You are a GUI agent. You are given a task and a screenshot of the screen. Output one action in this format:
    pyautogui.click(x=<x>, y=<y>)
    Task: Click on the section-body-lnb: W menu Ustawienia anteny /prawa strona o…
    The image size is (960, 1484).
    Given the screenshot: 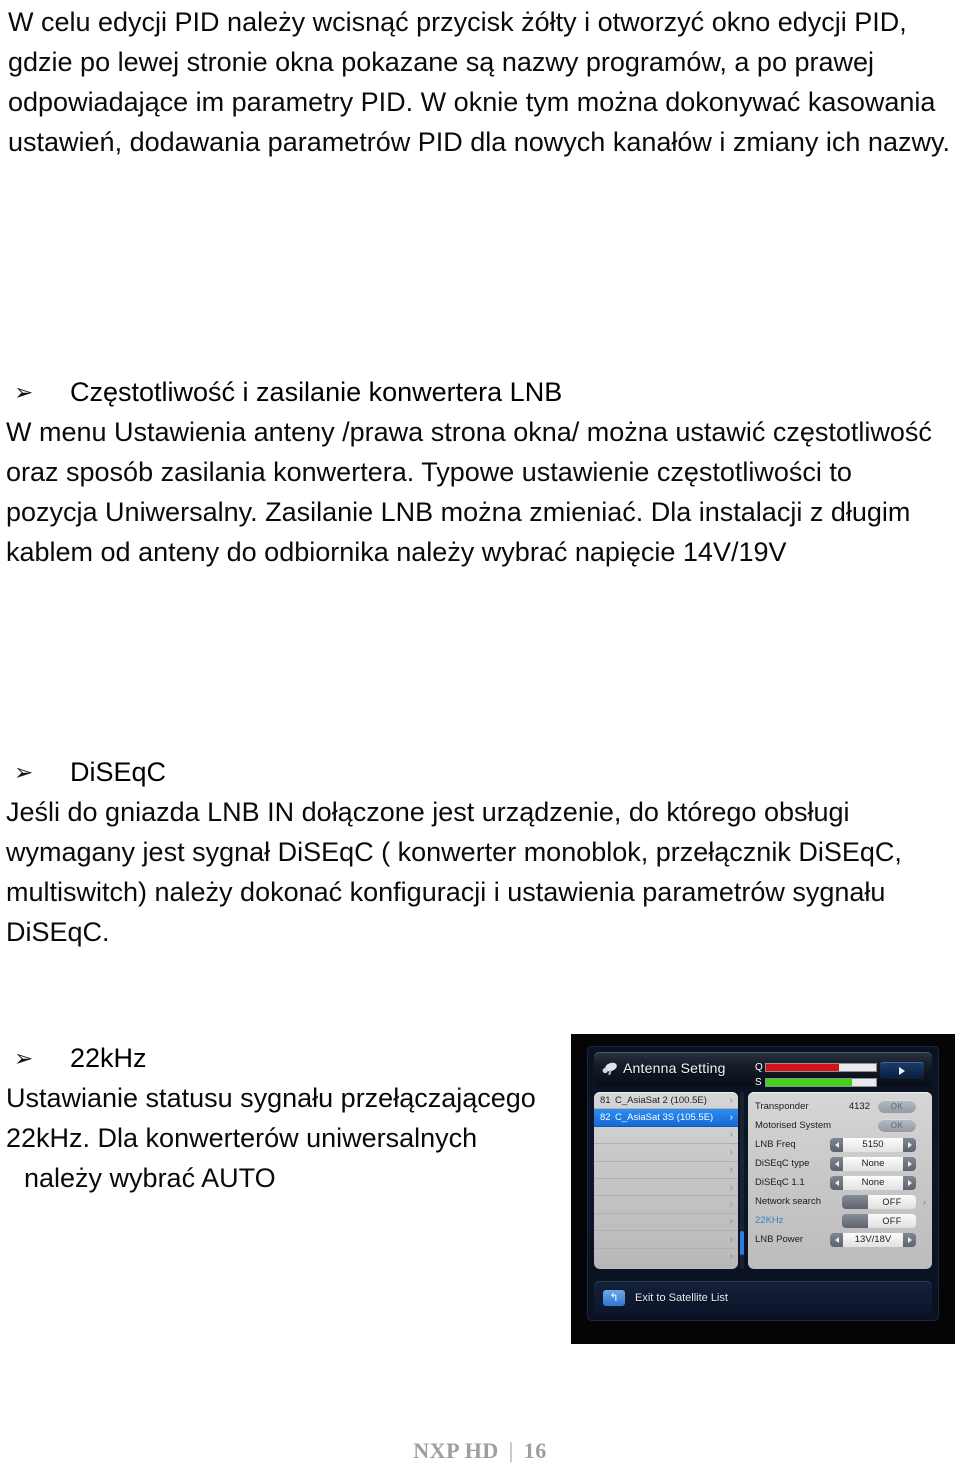 What is the action you would take?
    pyautogui.click(x=480, y=492)
    